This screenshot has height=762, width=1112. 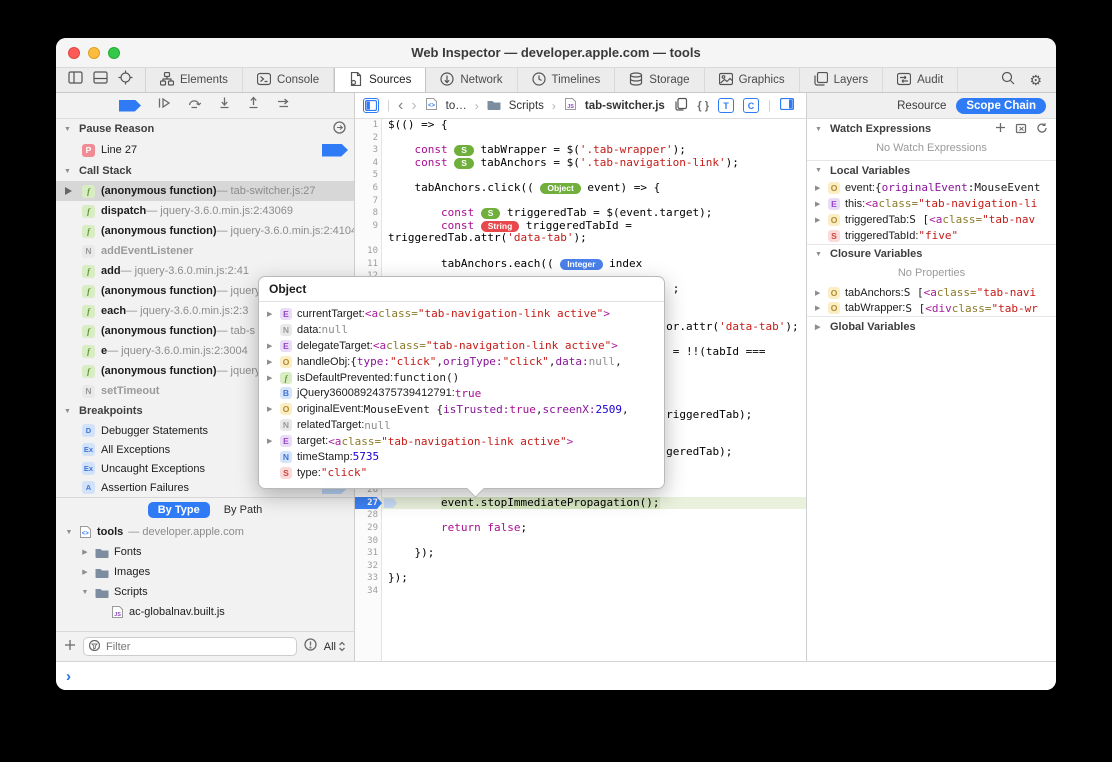 What do you see at coordinates (205, 150) in the screenshot?
I see `pause-reason-row: P Line 27` at bounding box center [205, 150].